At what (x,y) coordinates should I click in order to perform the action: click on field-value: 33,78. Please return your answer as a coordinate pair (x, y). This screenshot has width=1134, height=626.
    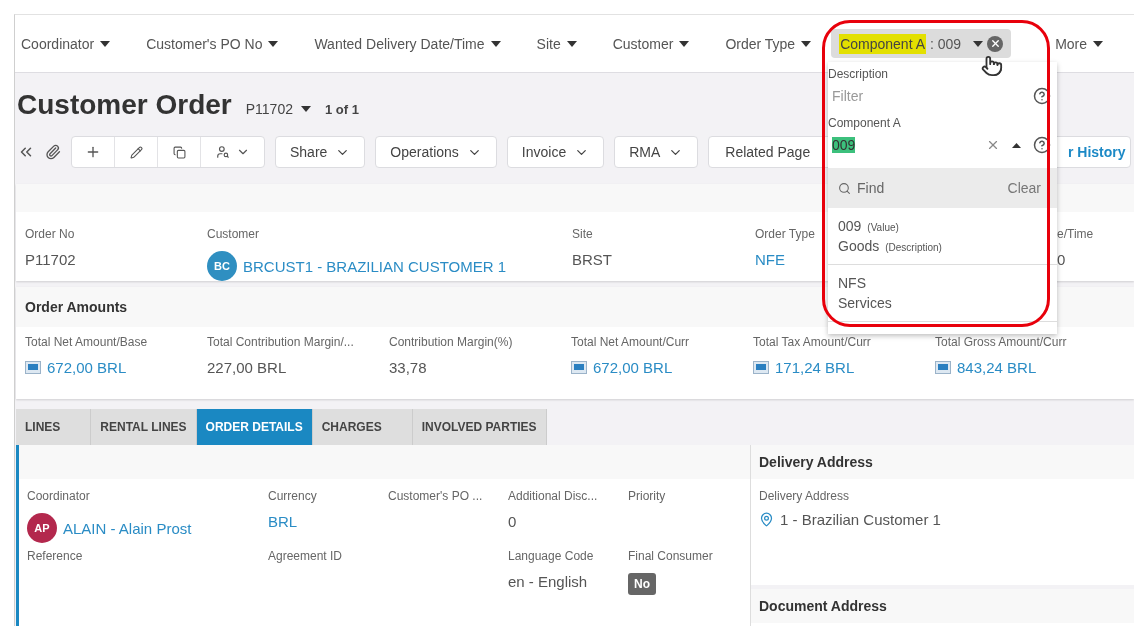
    Looking at the image, I should click on (408, 367).